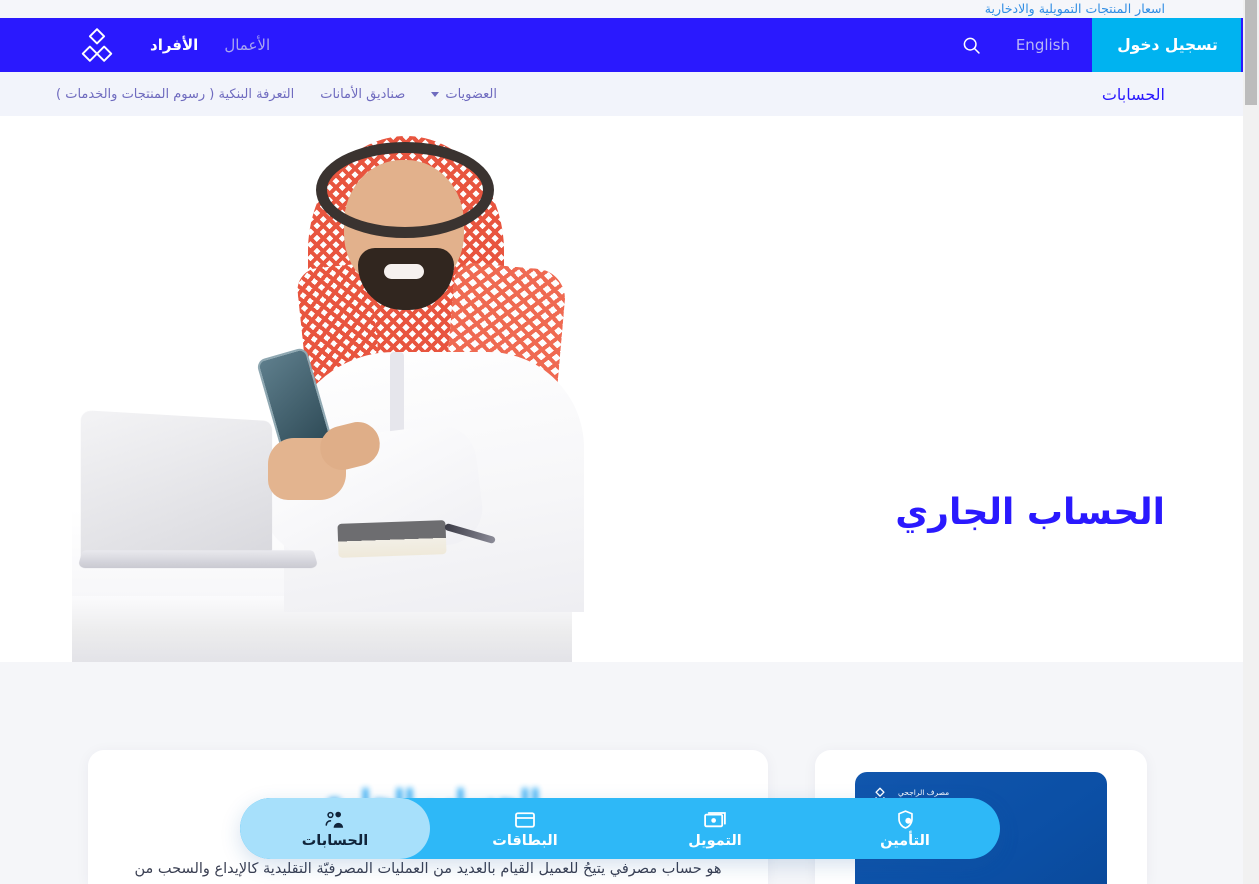  I want to click on tab-insurance-label: التأمين, so click(905, 840).